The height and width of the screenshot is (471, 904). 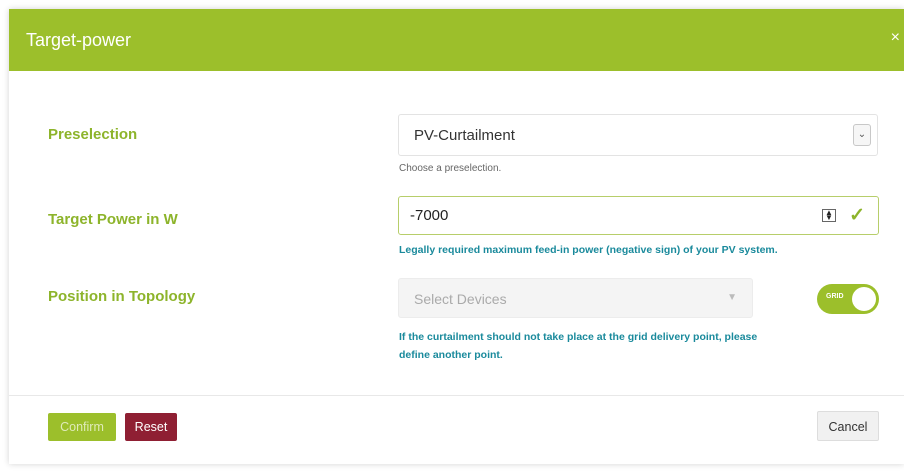 What do you see at coordinates (113, 219) in the screenshot?
I see `target-power-label: Target Power in W` at bounding box center [113, 219].